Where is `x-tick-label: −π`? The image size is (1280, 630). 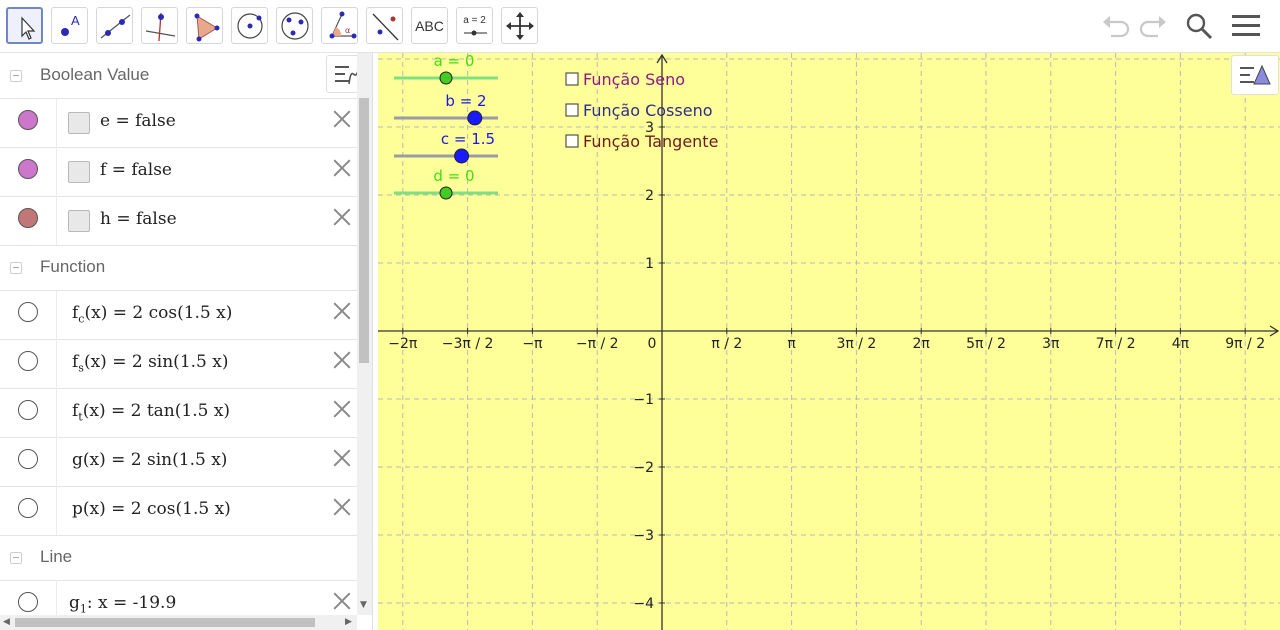 x-tick-label: −π is located at coordinates (532, 344).